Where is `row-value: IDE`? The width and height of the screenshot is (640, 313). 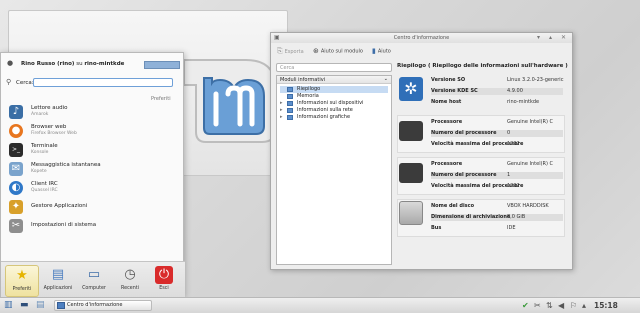
row-value: IDE is located at coordinates (511, 228).